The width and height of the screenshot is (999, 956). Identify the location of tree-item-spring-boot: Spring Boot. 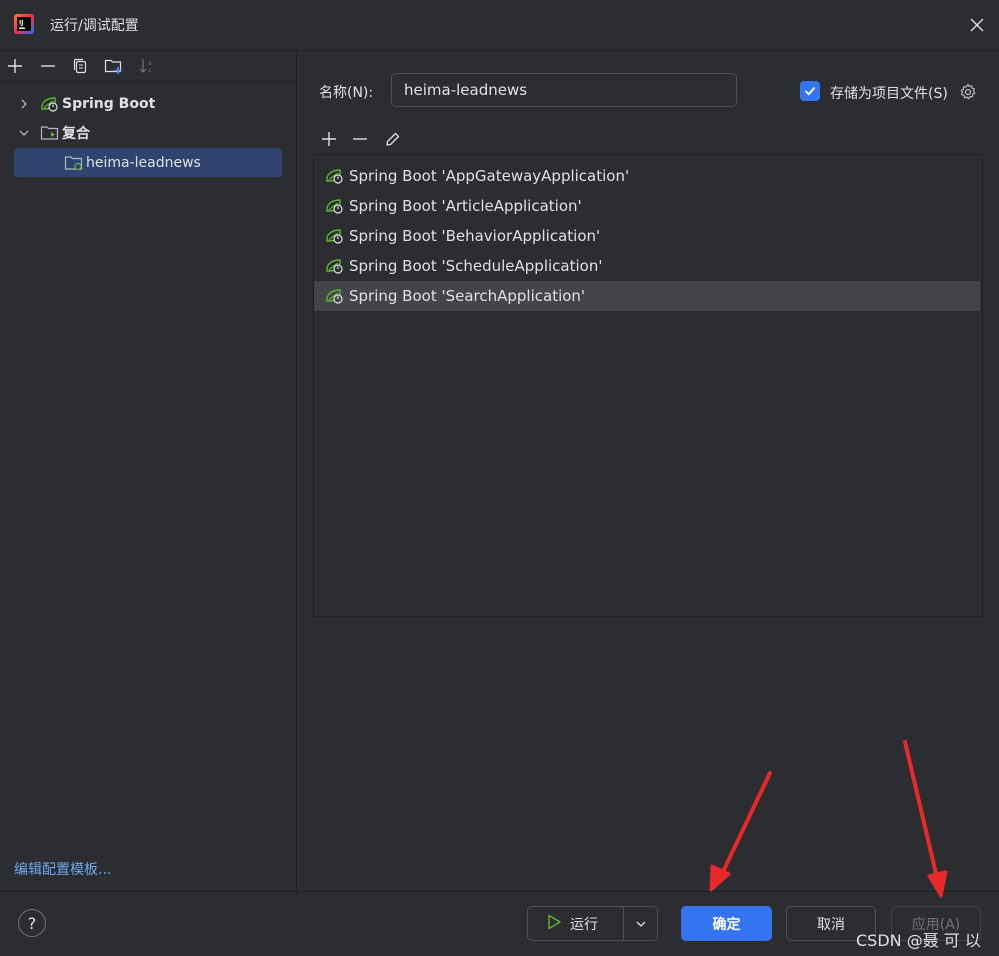
(148, 103).